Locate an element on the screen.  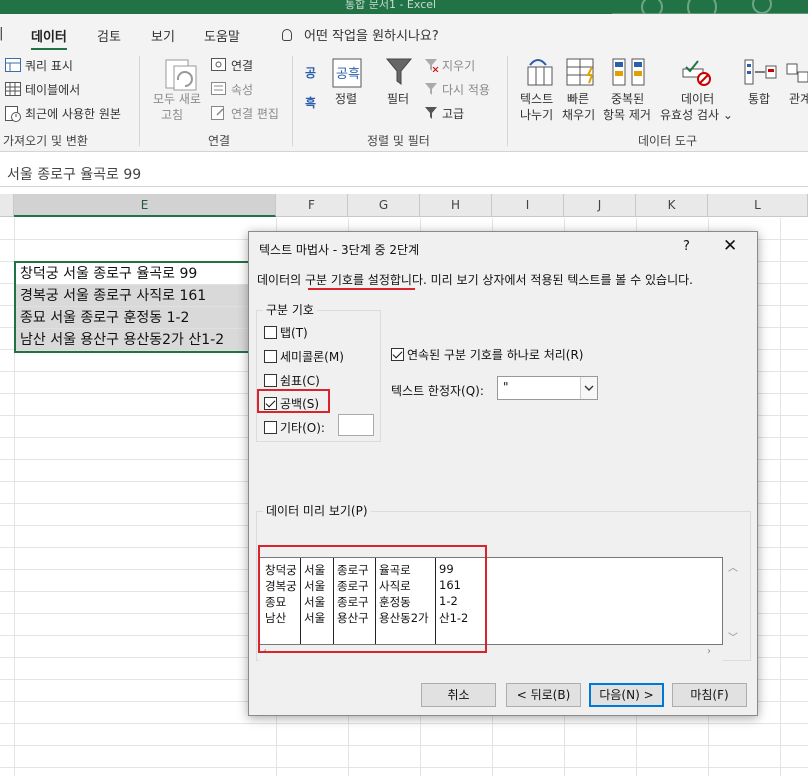
window-title: 통합 문서1 - Excel is located at coordinates (391, 5).